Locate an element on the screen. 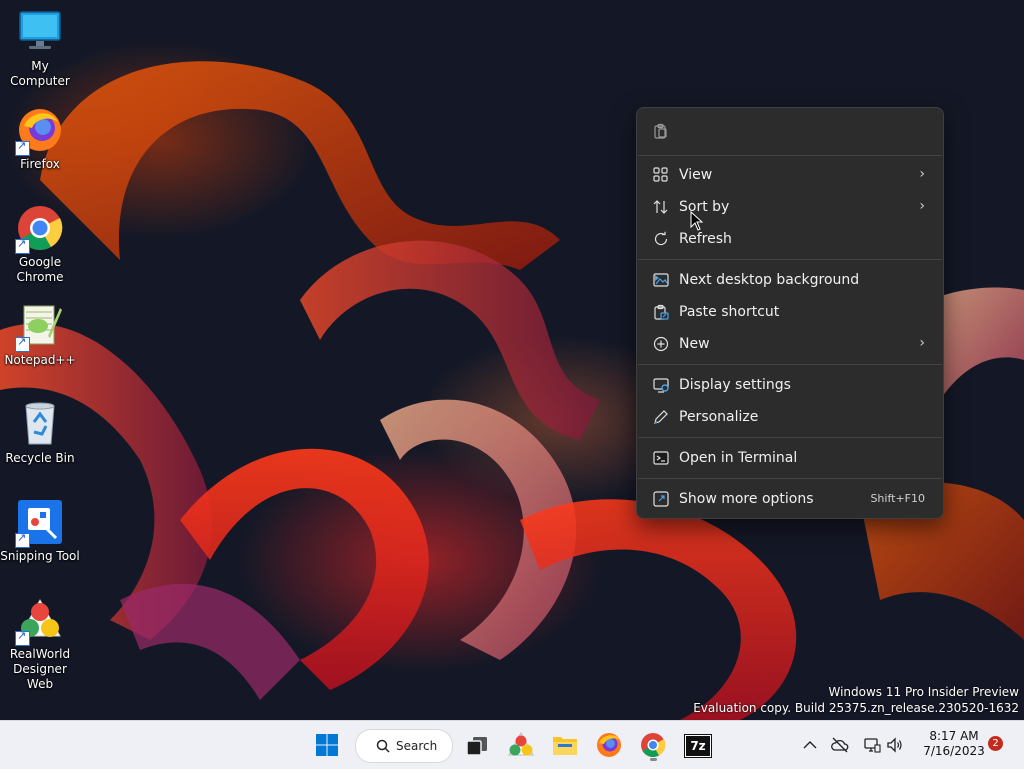  desktop-icon-label: Recycle Bin is located at coordinates (40, 458).